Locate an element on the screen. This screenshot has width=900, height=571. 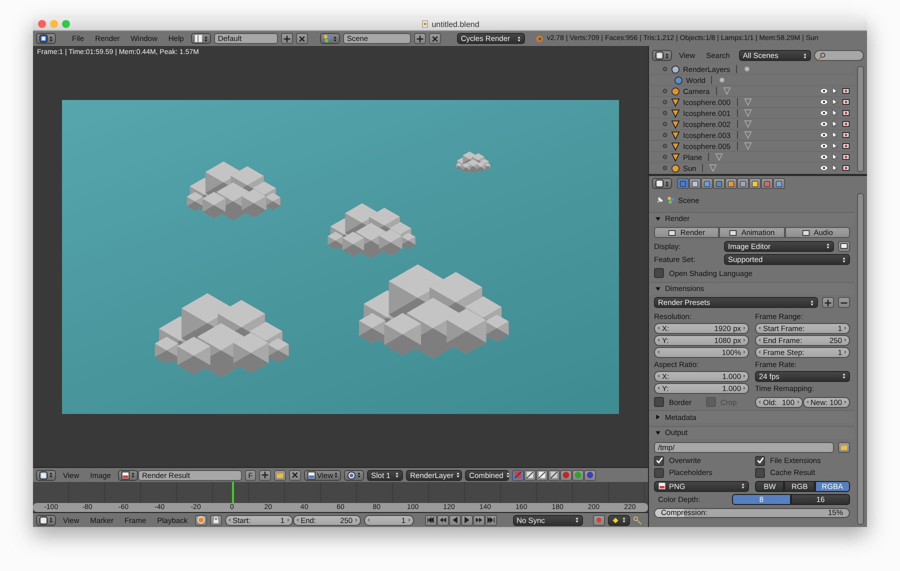
add-preset-button is located at coordinates (828, 302).